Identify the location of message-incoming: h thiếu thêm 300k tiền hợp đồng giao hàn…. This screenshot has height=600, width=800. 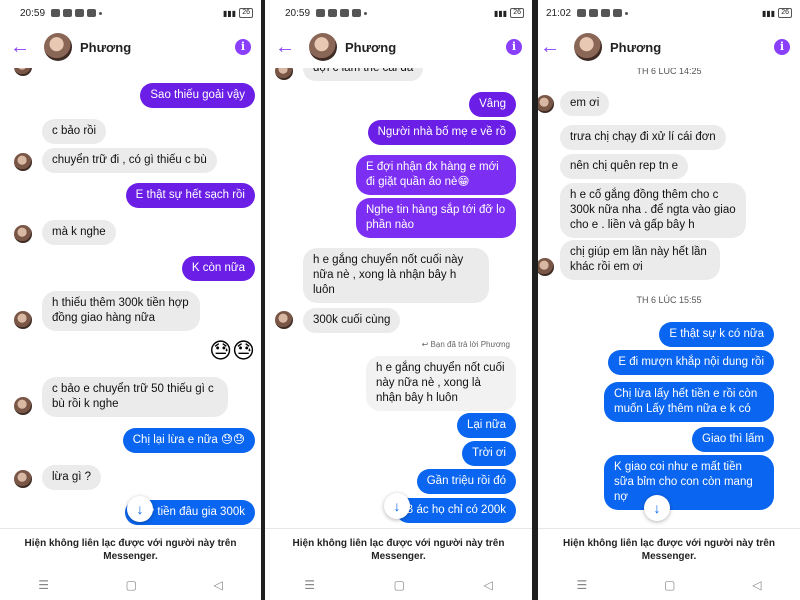
(121, 311).